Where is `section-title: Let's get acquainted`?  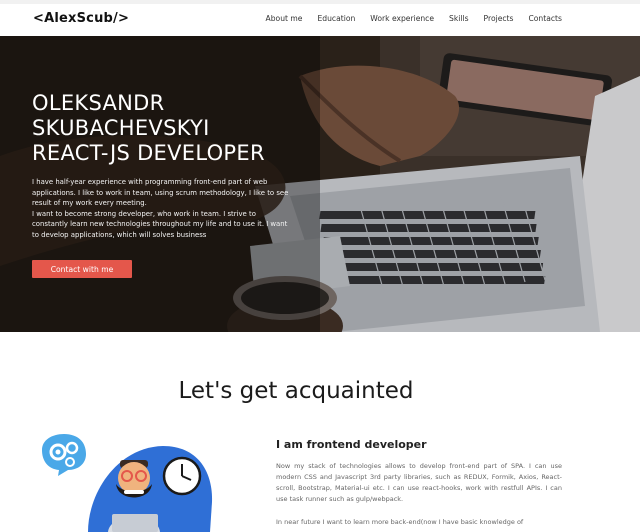
section-title: Let's get acquainted is located at coordinates (296, 391).